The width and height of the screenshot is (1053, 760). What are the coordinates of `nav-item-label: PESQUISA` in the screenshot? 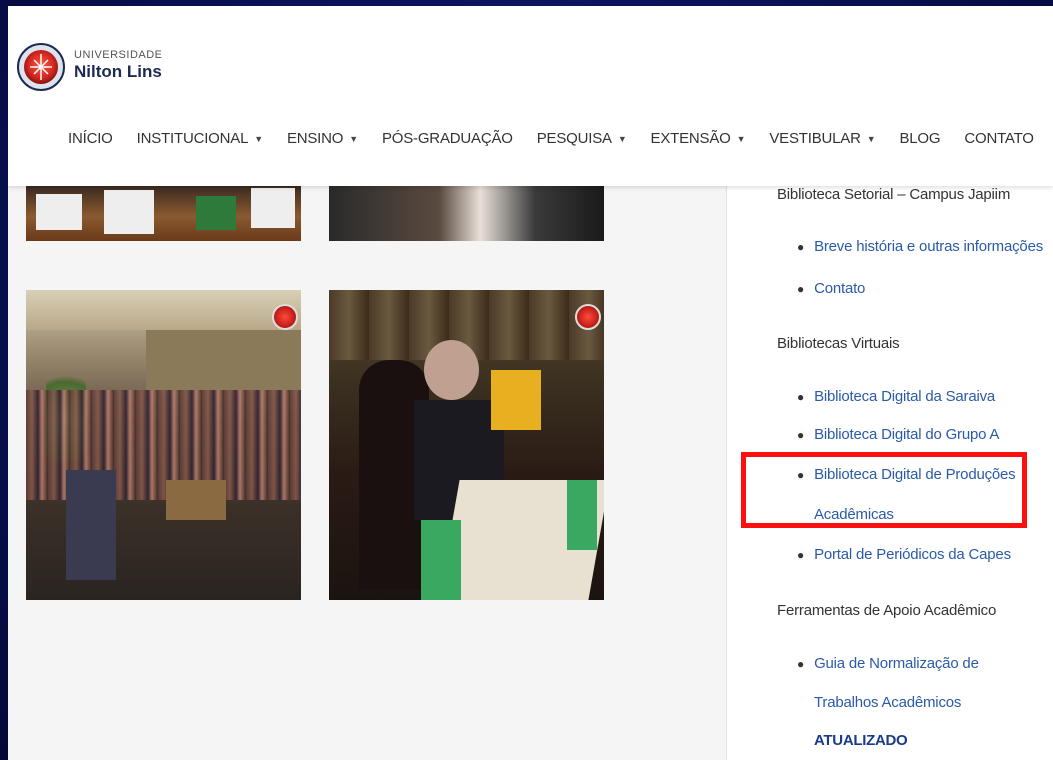 It's located at (574, 138).